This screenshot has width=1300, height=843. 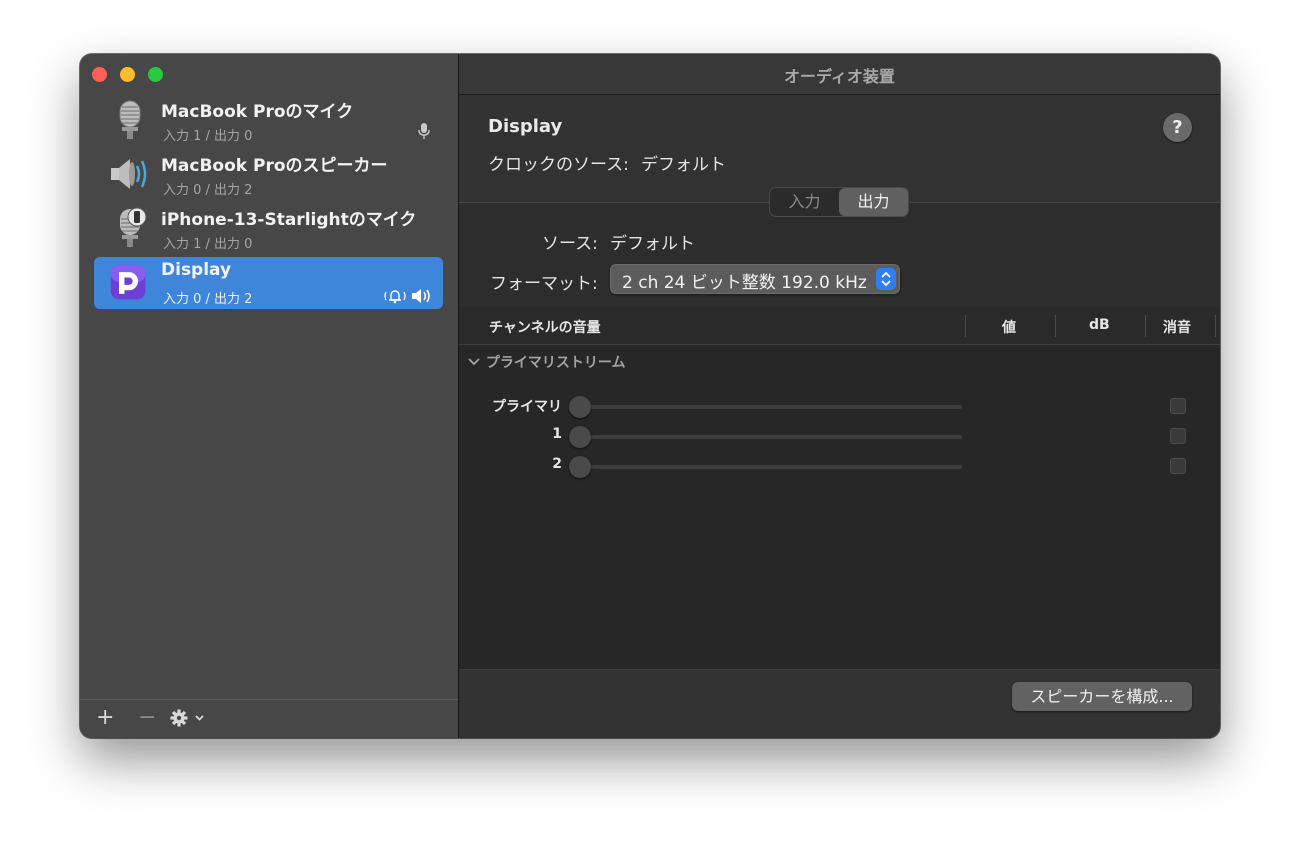 I want to click on default-output-speaker-icon, so click(x=421, y=296).